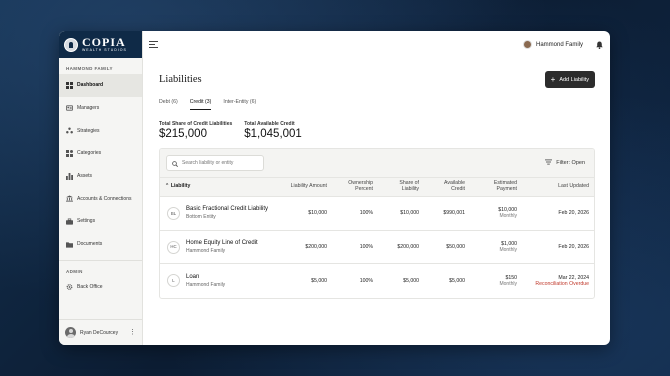  What do you see at coordinates (88, 130) in the screenshot?
I see `sidebar-item-label: Strategies` at bounding box center [88, 130].